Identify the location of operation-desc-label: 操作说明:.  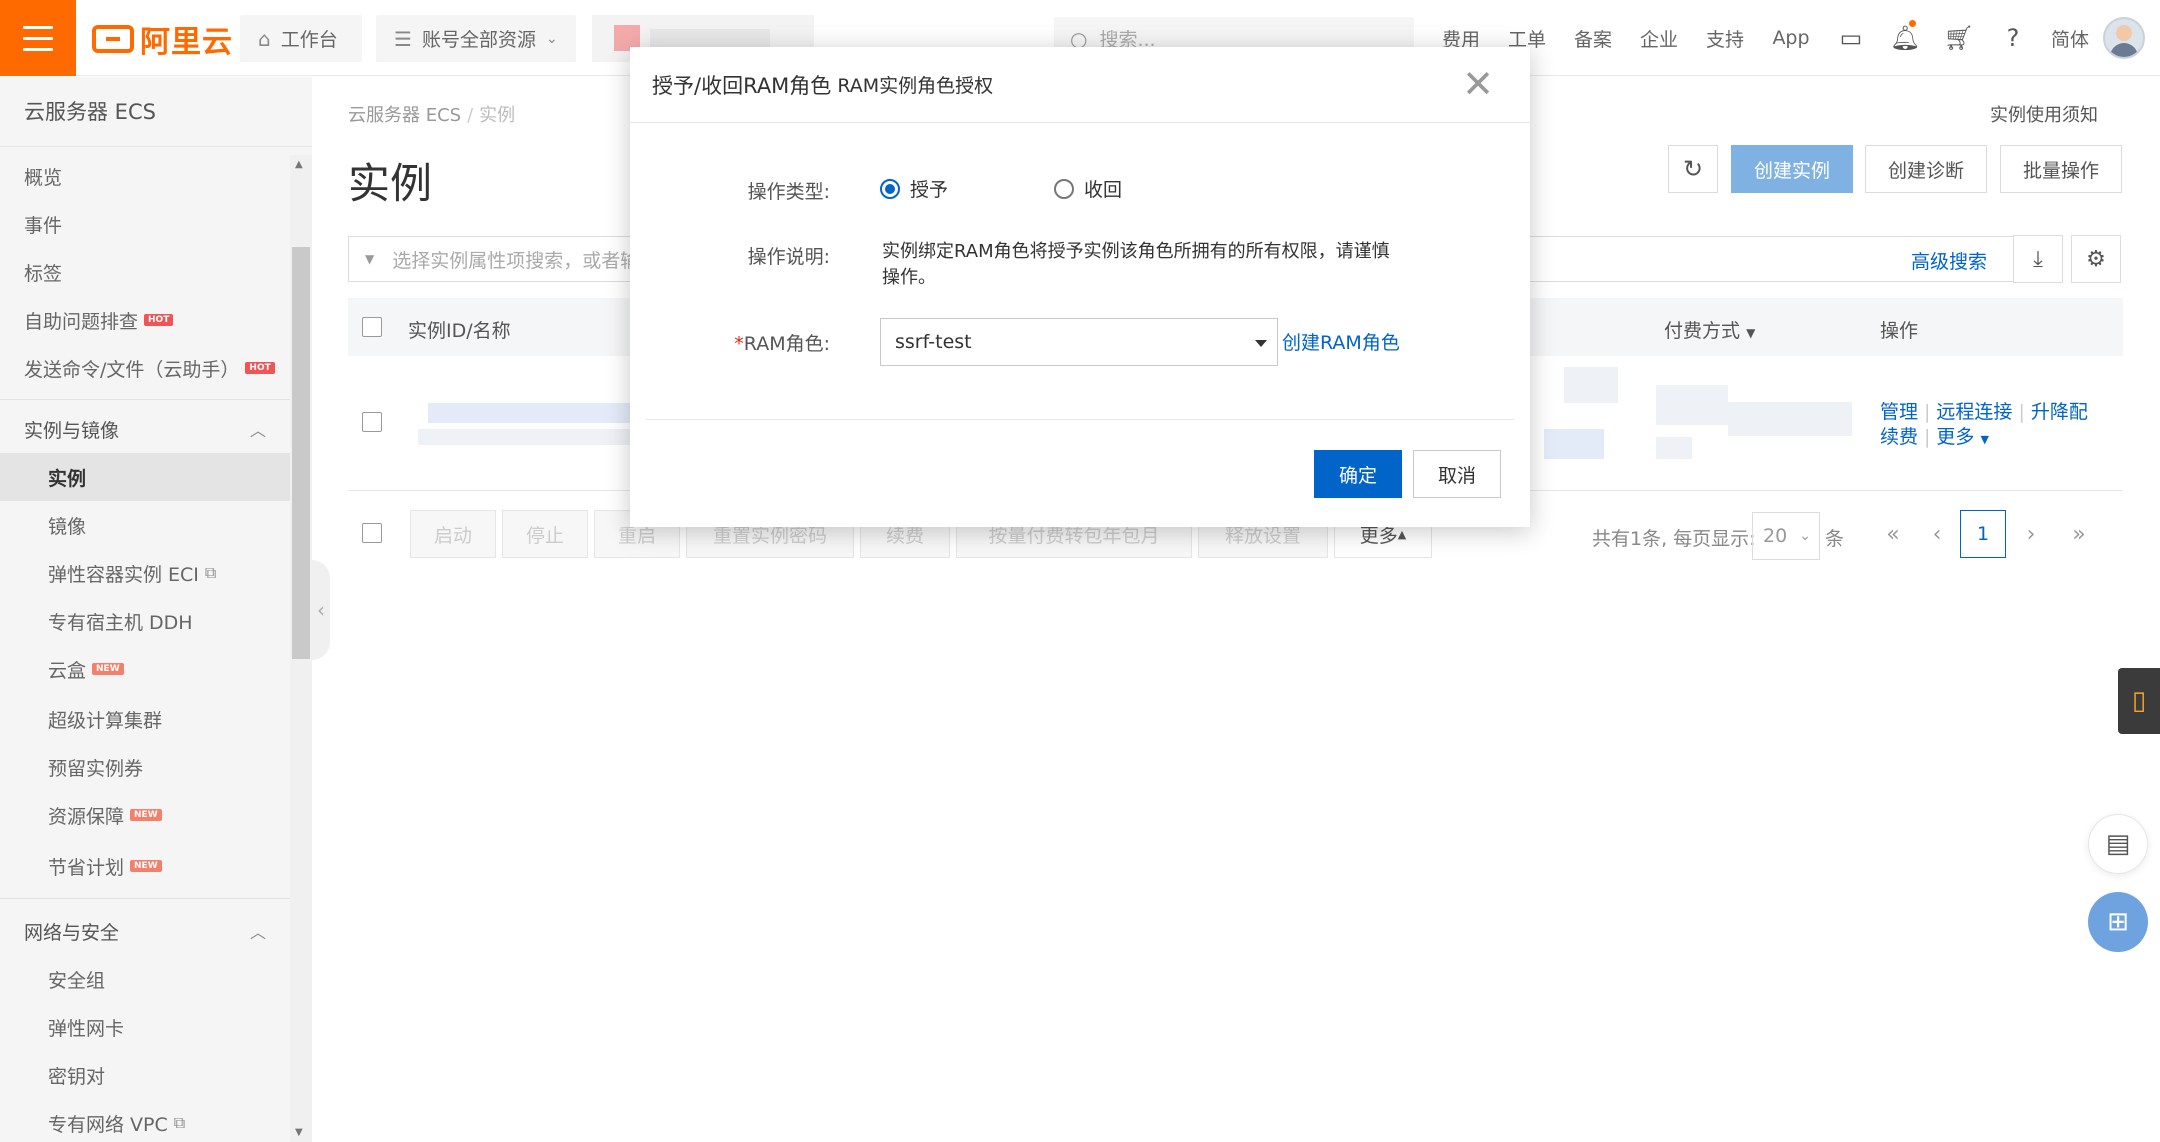
(788, 257).